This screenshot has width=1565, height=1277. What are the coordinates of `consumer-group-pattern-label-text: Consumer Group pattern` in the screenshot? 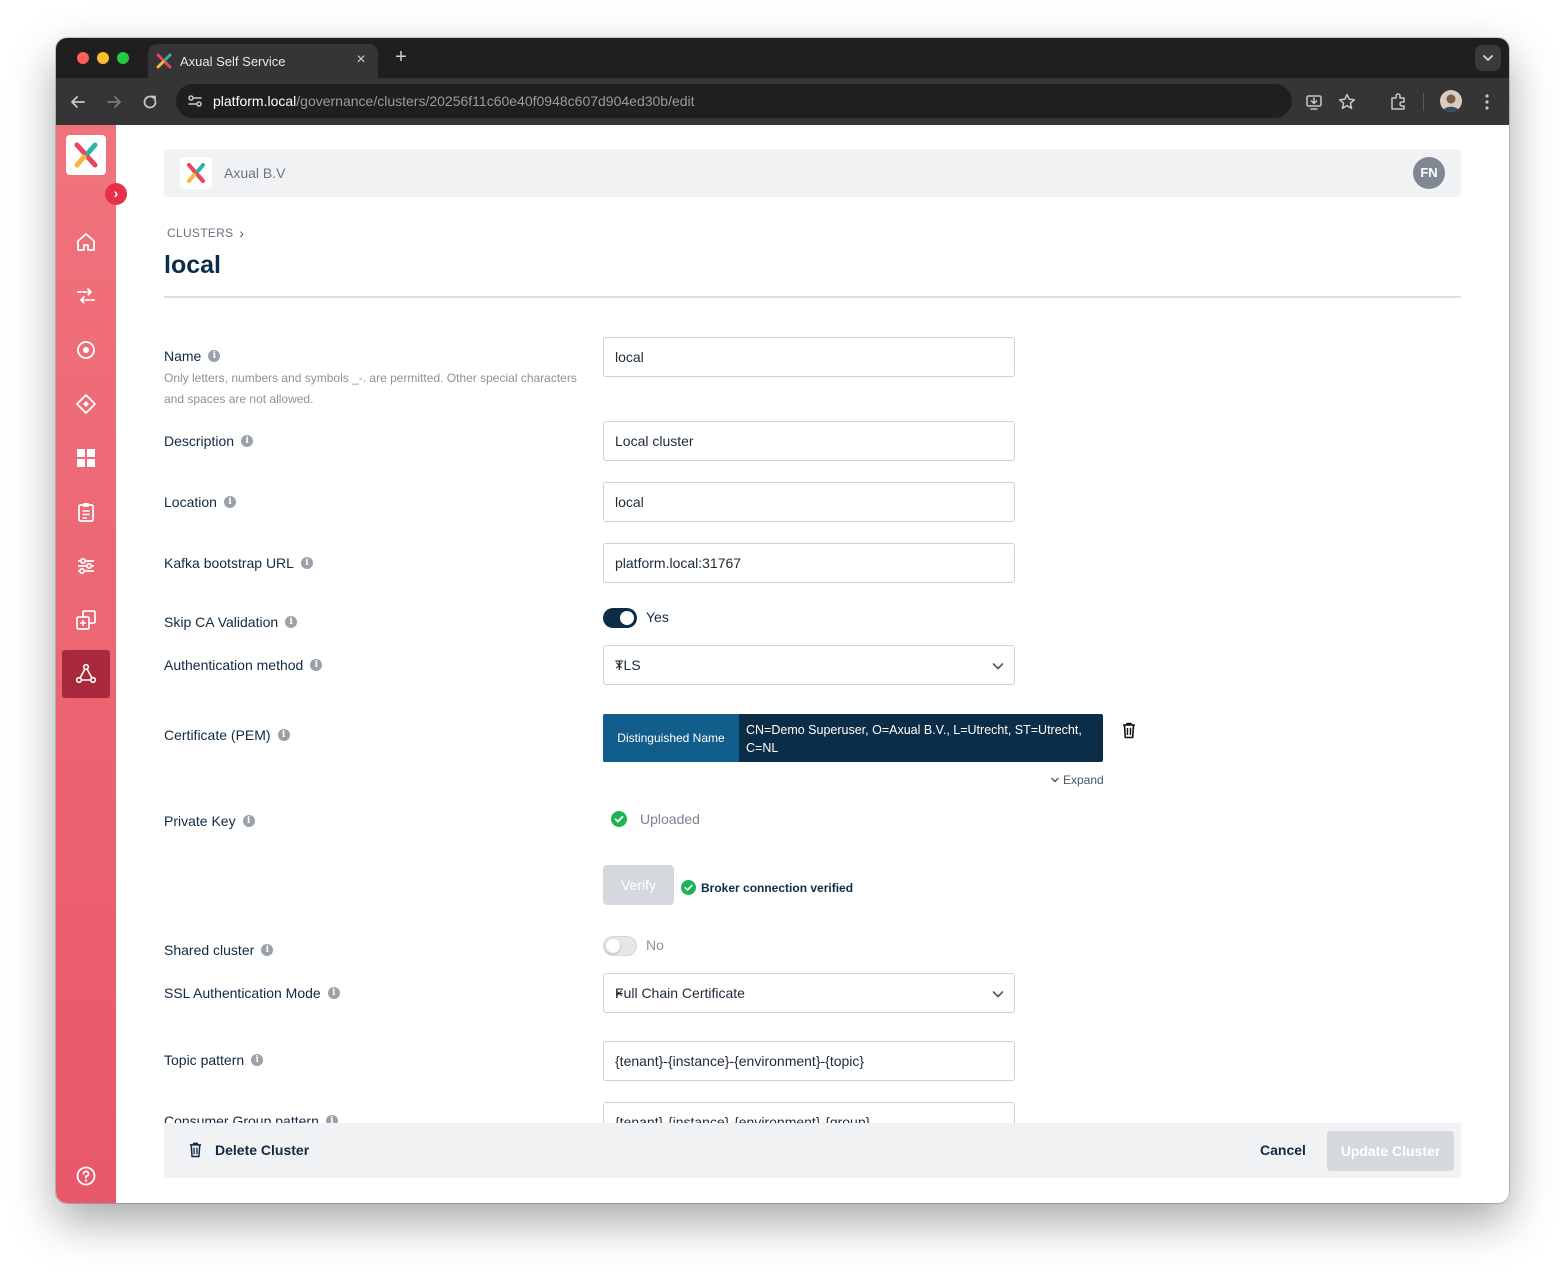 It's located at (241, 1118).